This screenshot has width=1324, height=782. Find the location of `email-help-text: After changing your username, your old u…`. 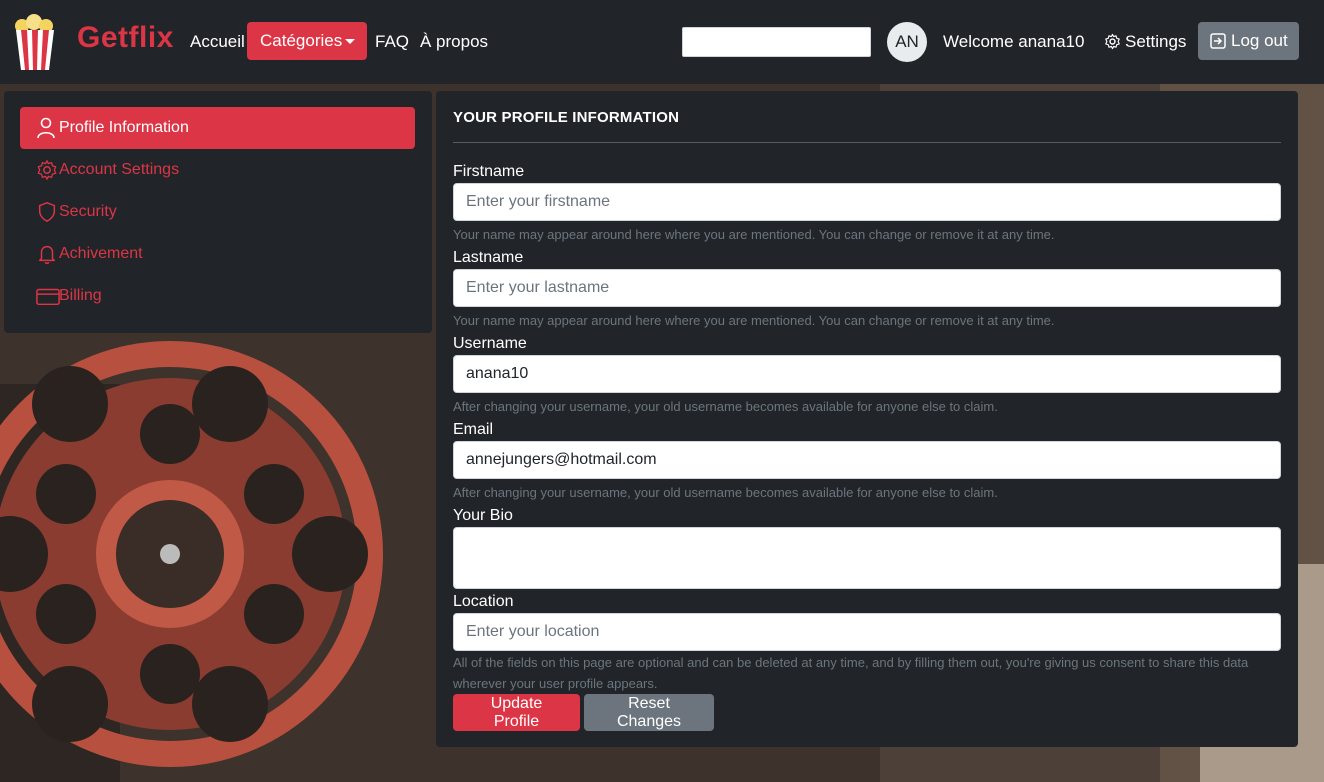

email-help-text: After changing your username, your old u… is located at coordinates (725, 492).